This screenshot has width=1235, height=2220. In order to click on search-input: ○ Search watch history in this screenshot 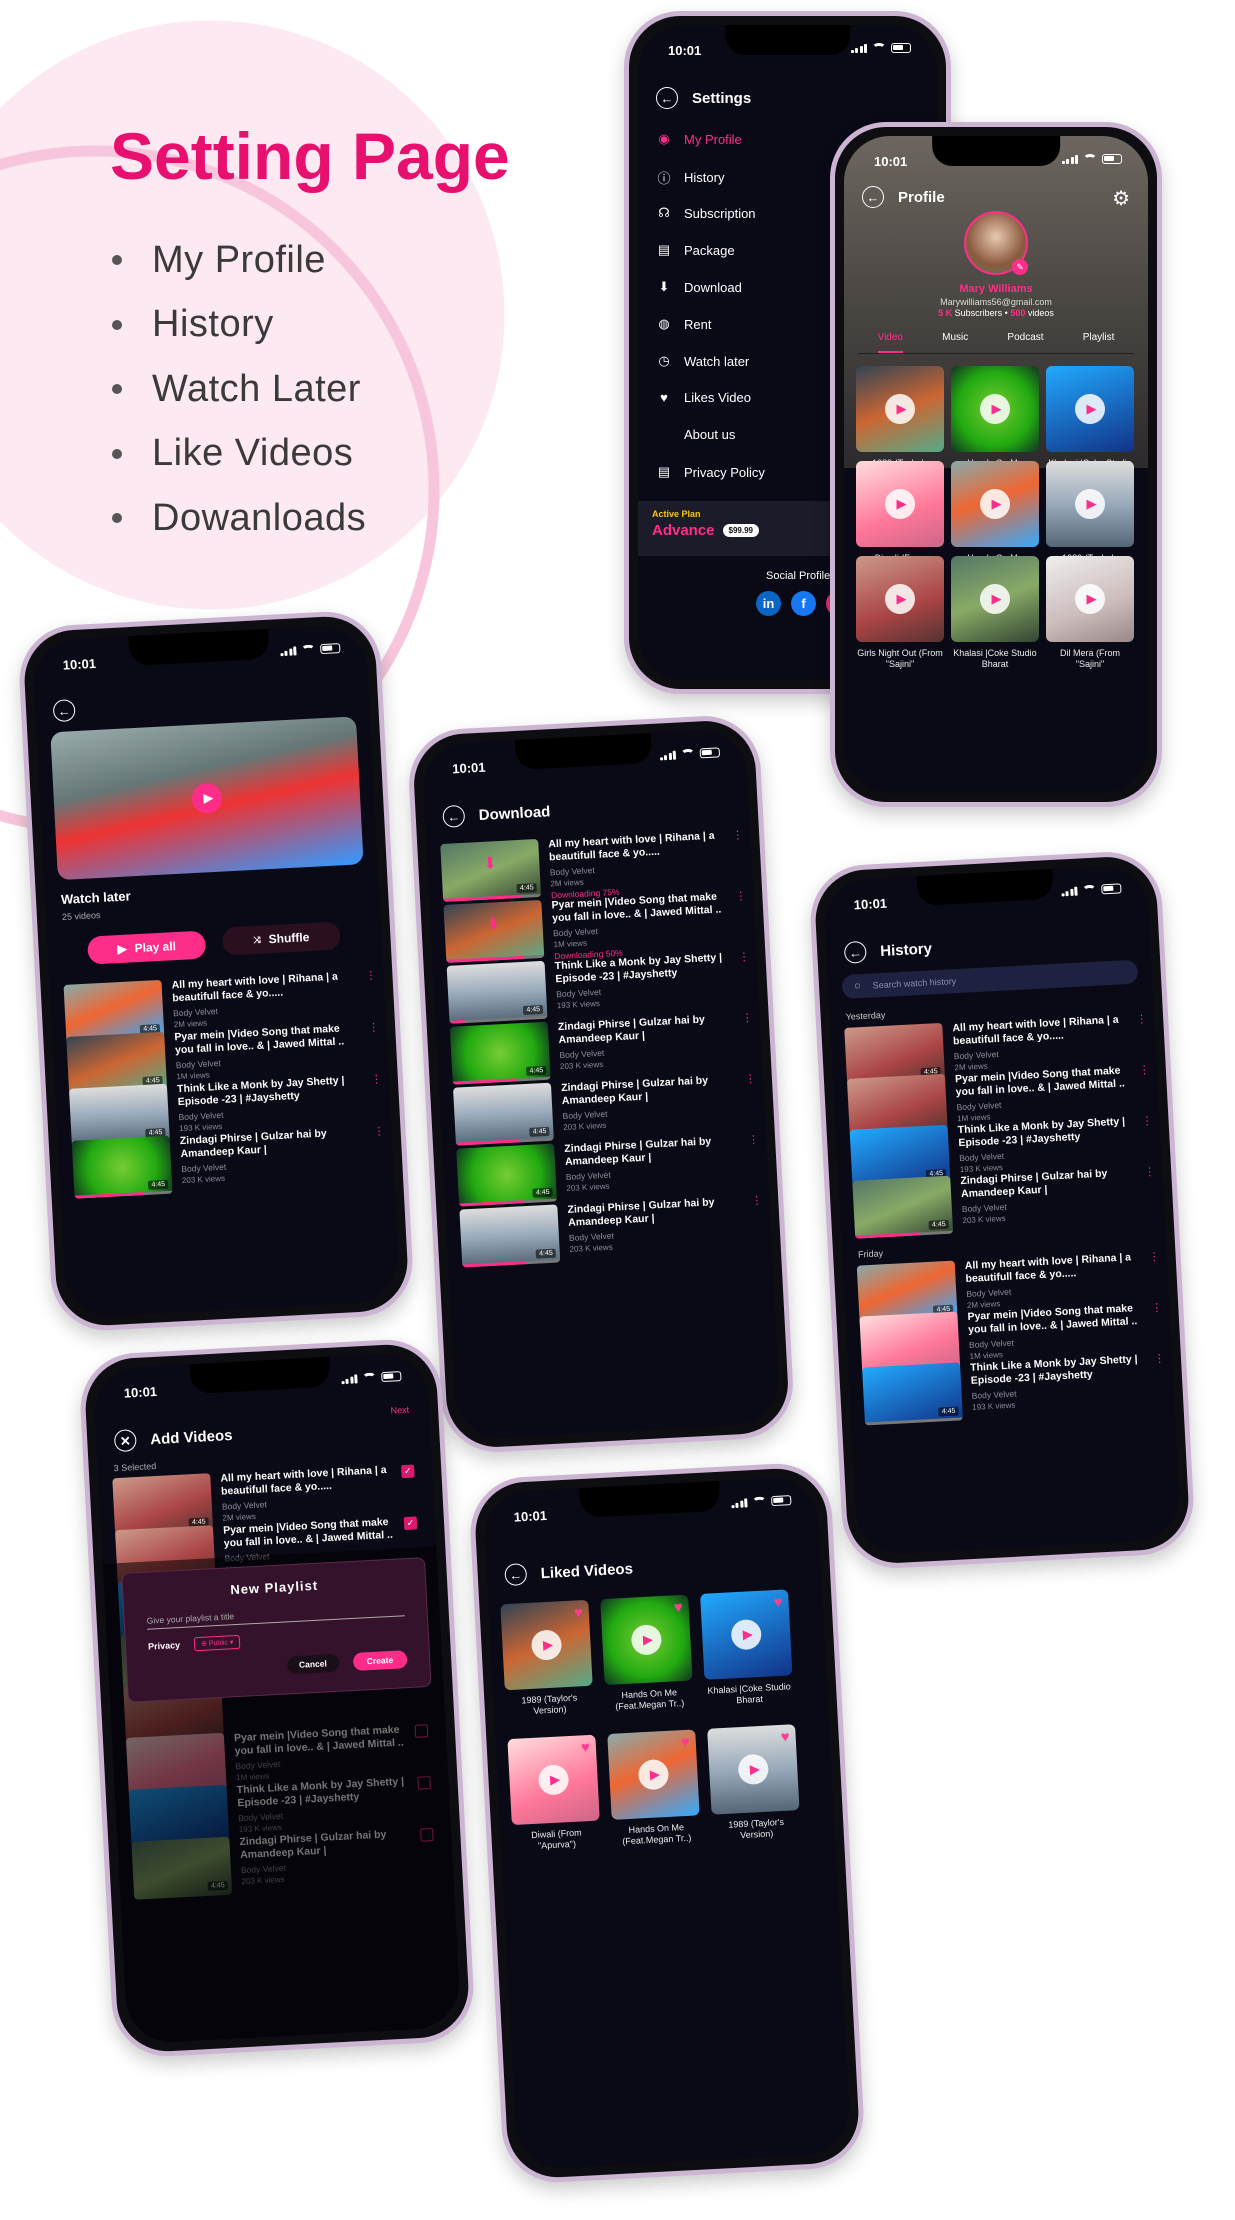, I will do `click(990, 979)`.